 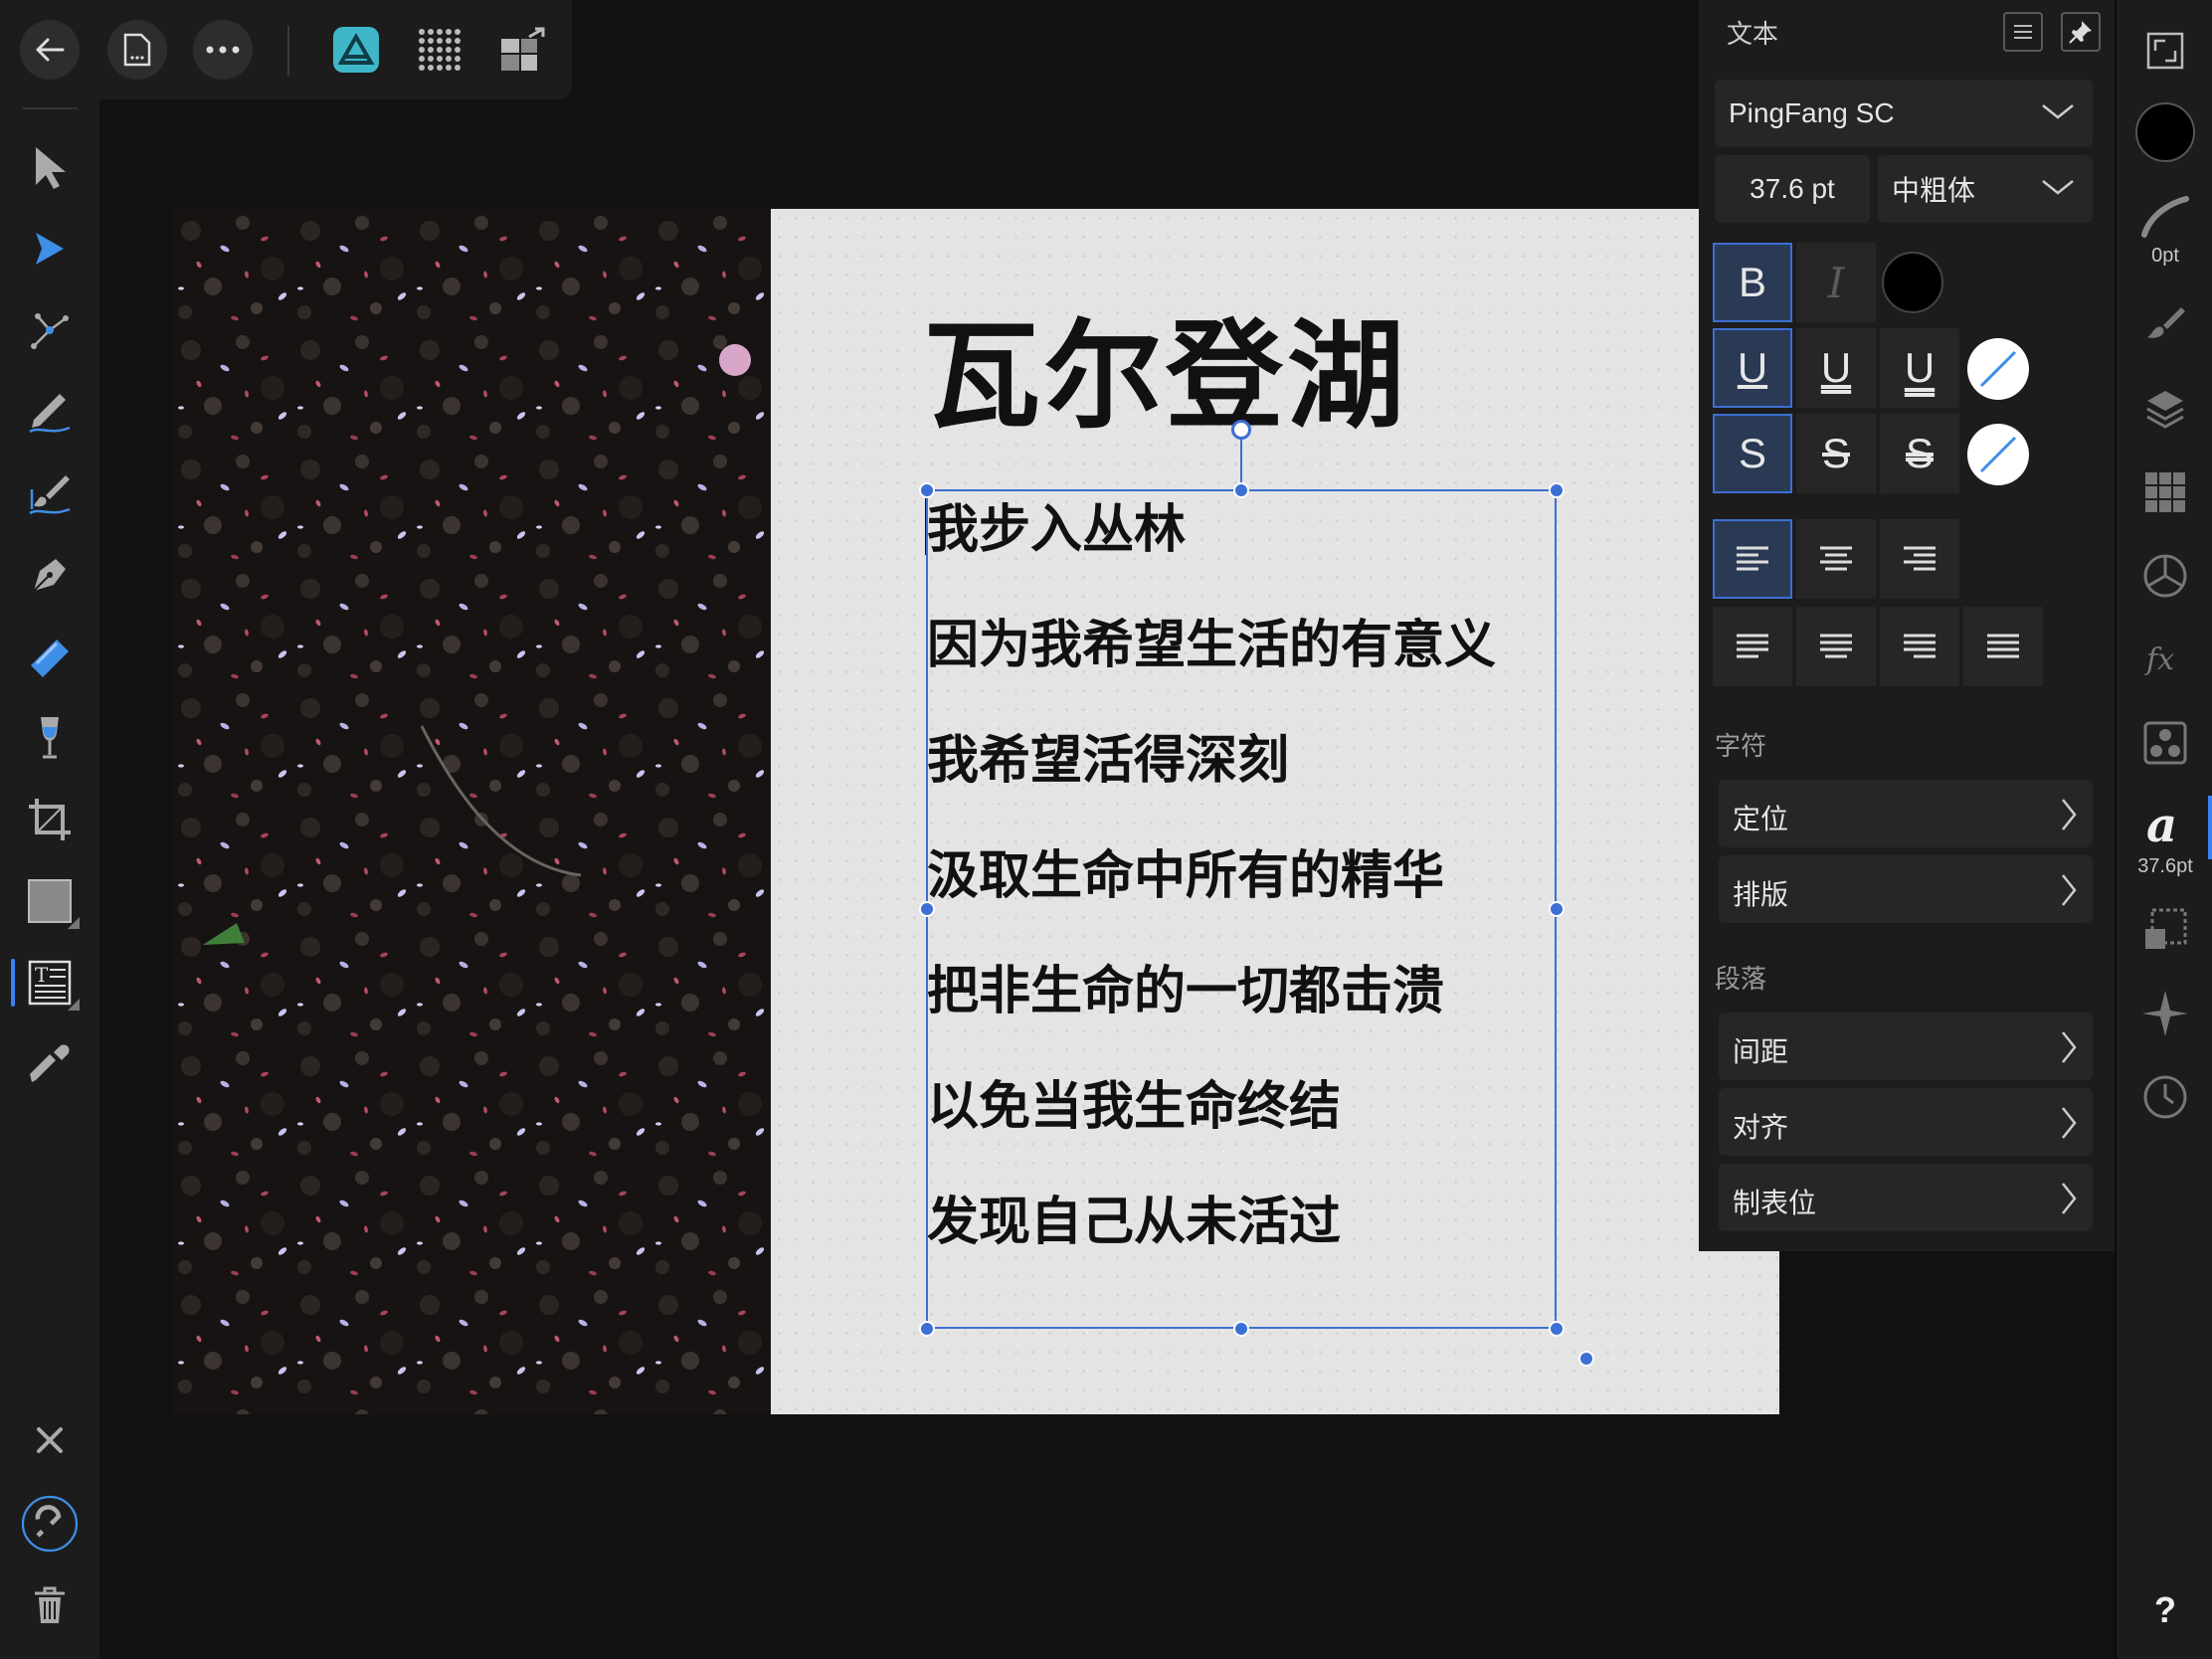 I want to click on stroke-studio-button, so click(x=2165, y=218).